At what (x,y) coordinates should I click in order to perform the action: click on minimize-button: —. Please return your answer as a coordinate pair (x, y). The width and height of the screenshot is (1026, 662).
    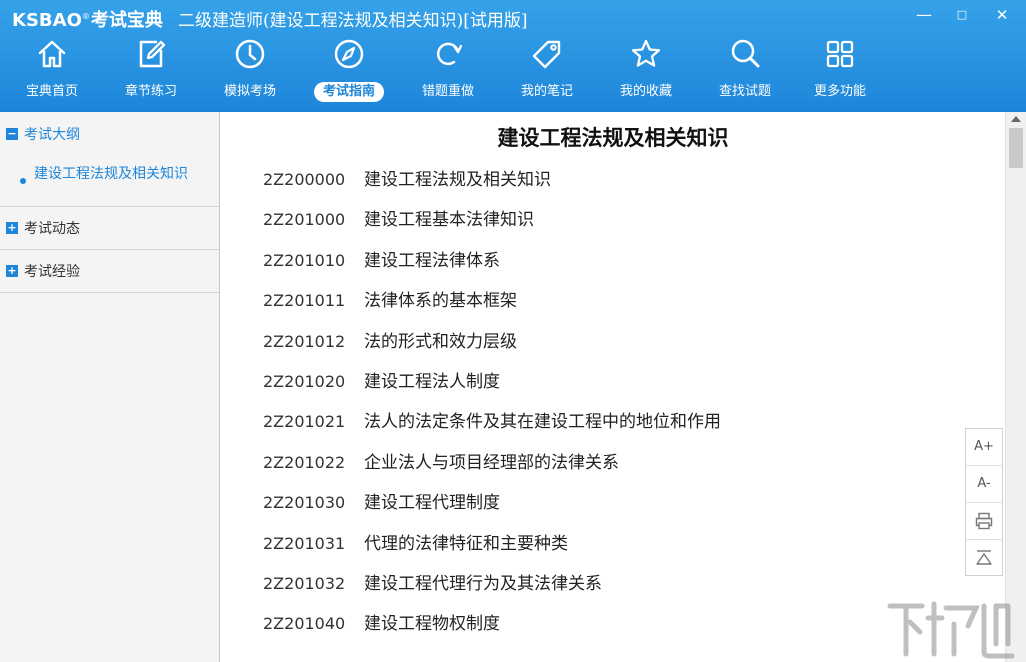
    Looking at the image, I should click on (924, 16).